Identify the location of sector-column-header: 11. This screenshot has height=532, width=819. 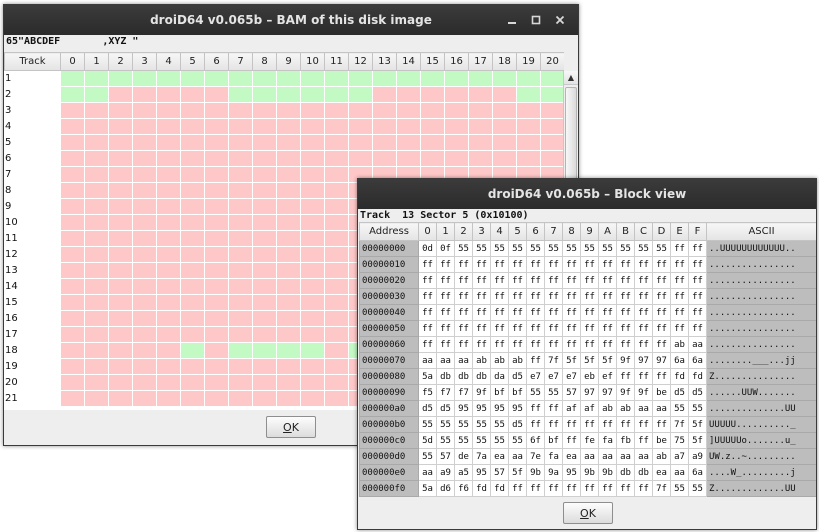
(336, 61).